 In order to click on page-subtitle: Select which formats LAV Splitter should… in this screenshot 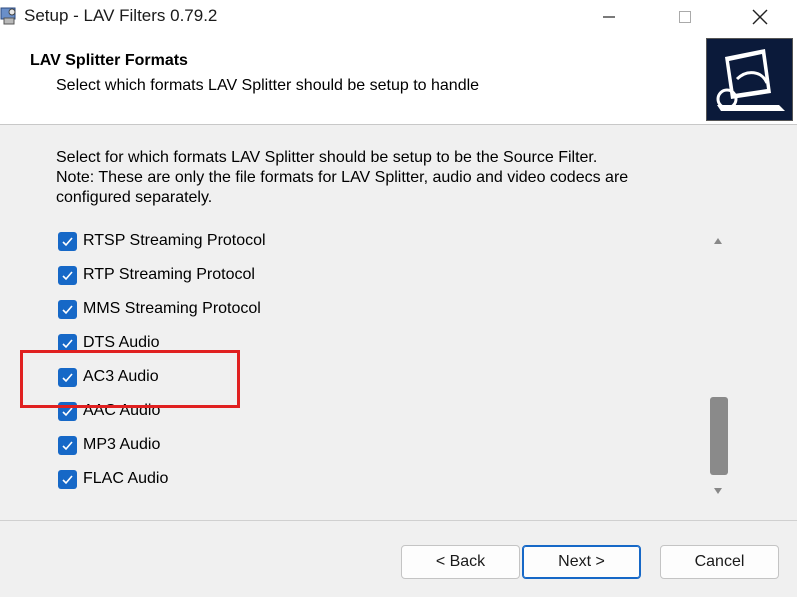, I will do `click(268, 85)`.